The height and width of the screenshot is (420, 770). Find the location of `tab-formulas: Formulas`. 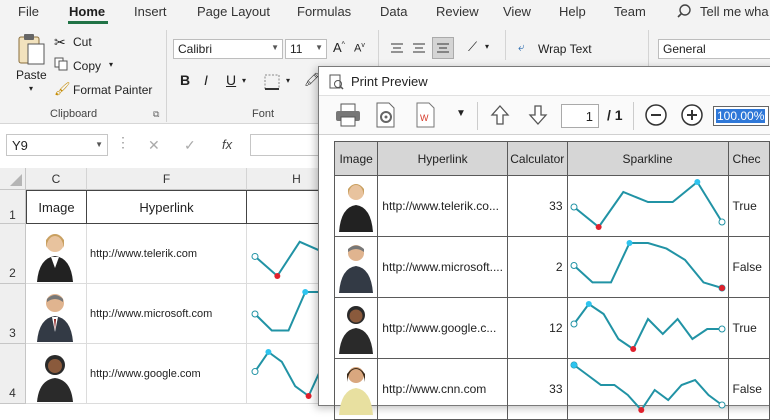

tab-formulas: Formulas is located at coordinates (324, 11).